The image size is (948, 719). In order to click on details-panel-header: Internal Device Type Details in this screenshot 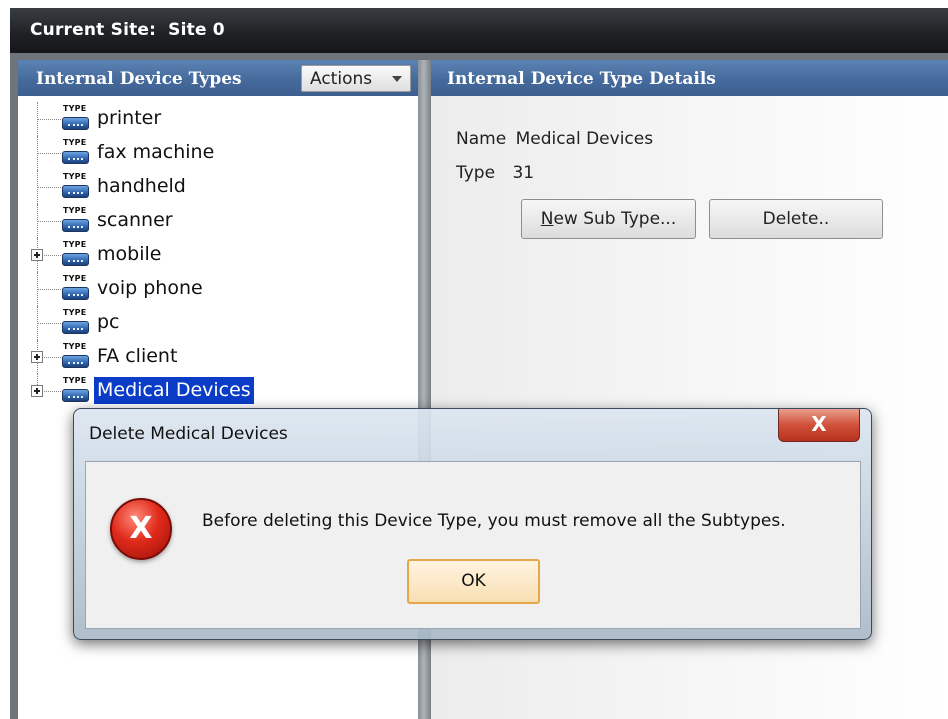, I will do `click(689, 78)`.